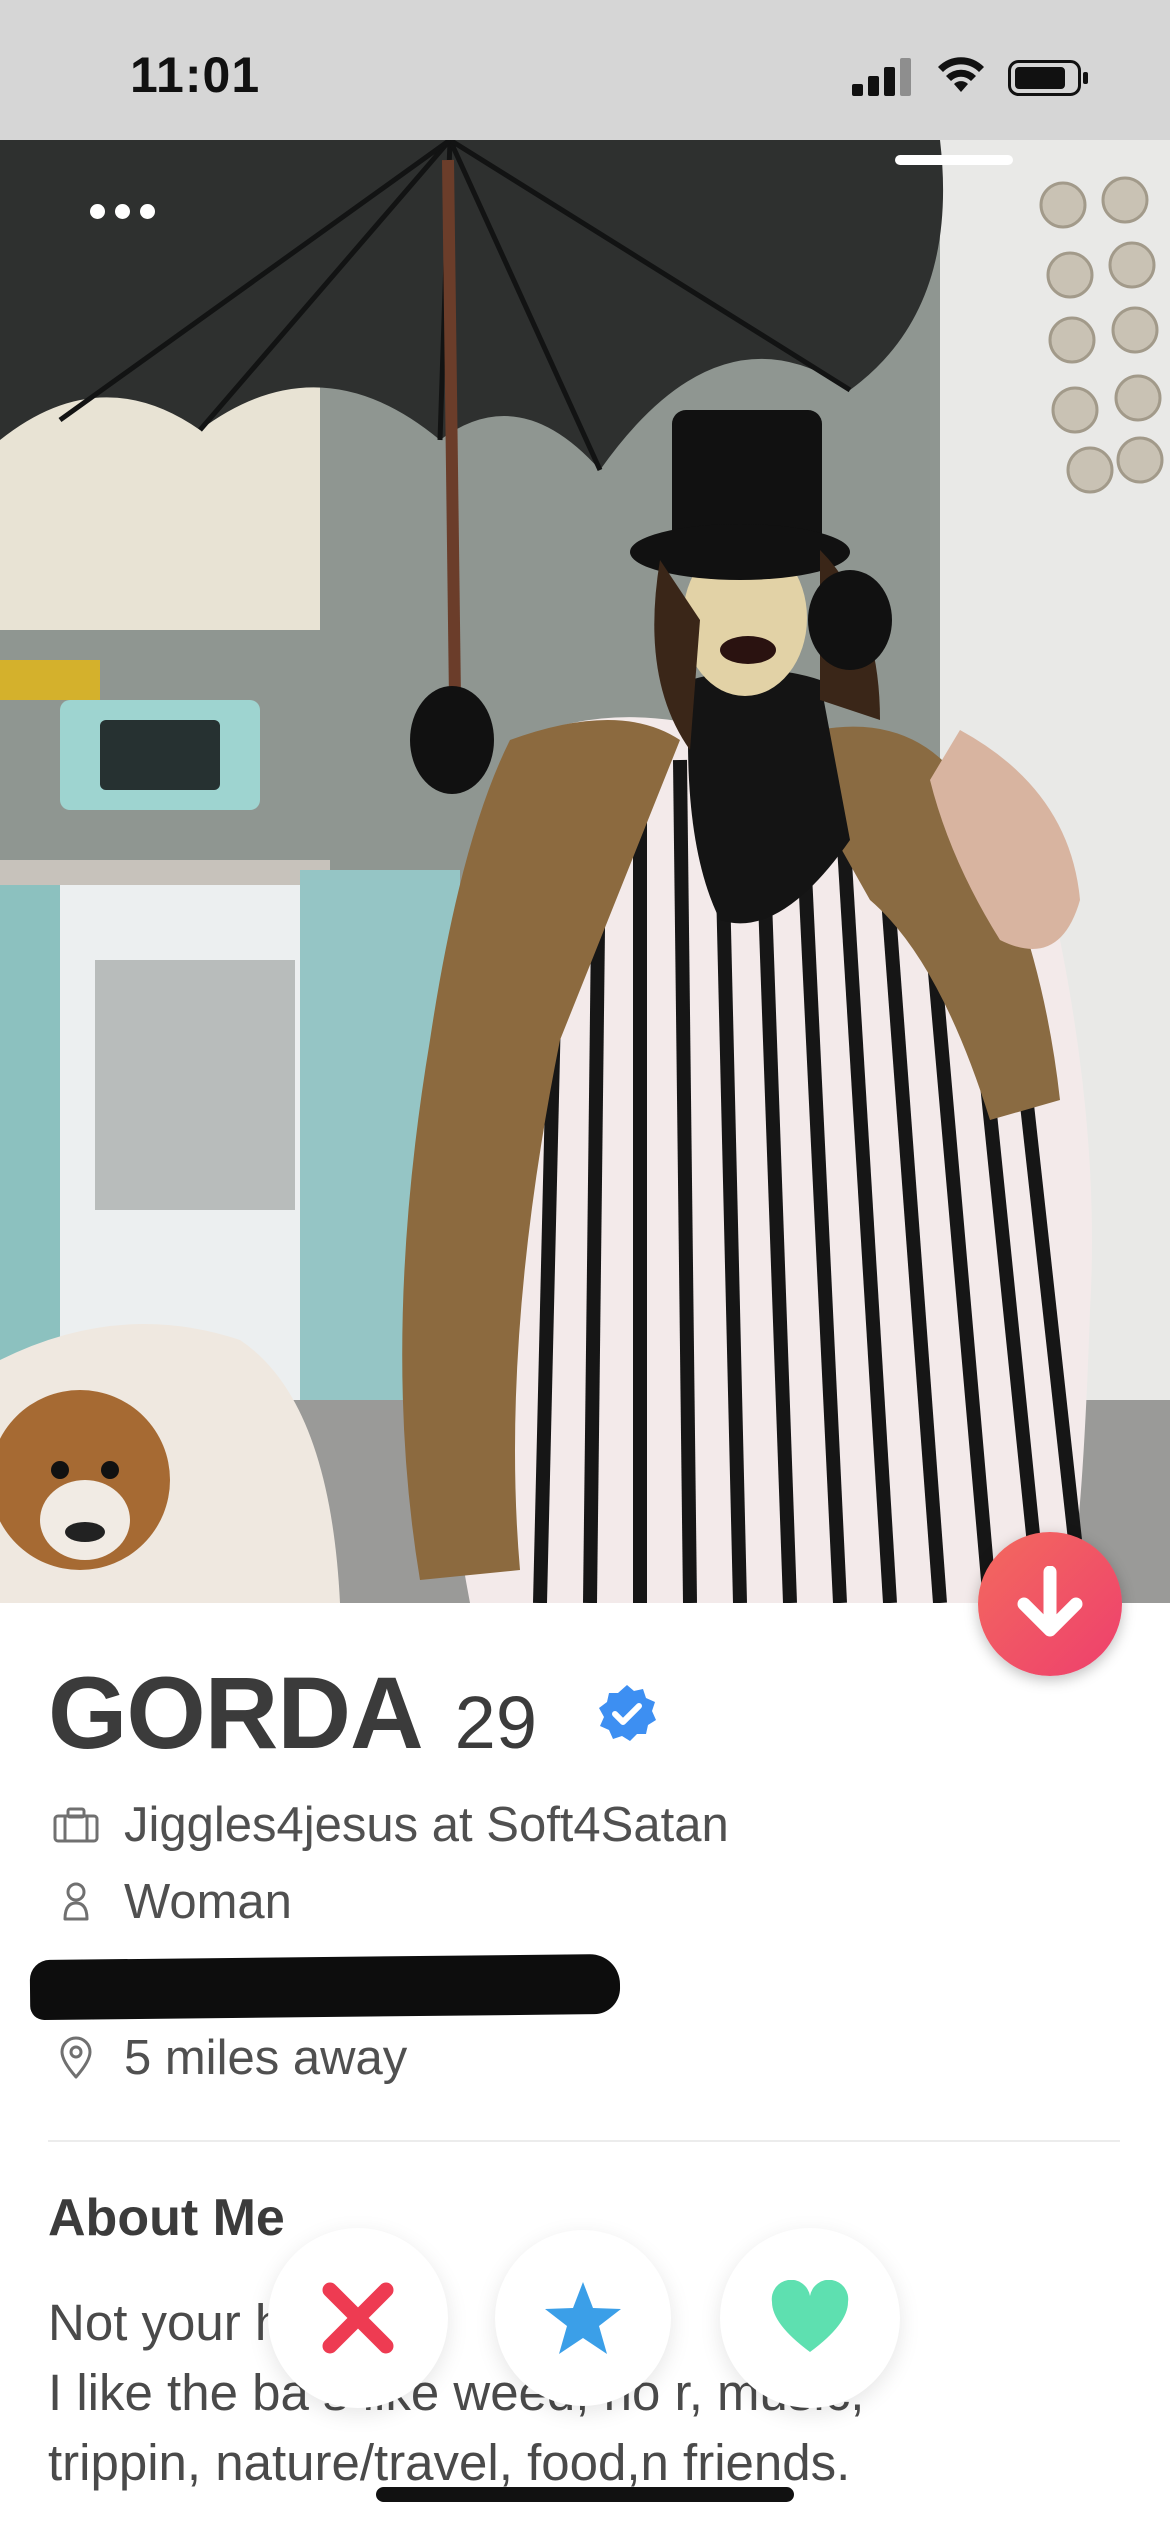 This screenshot has height=2532, width=1170. Describe the element at coordinates (584, 2141) in the screenshot. I see `section-divider` at that location.